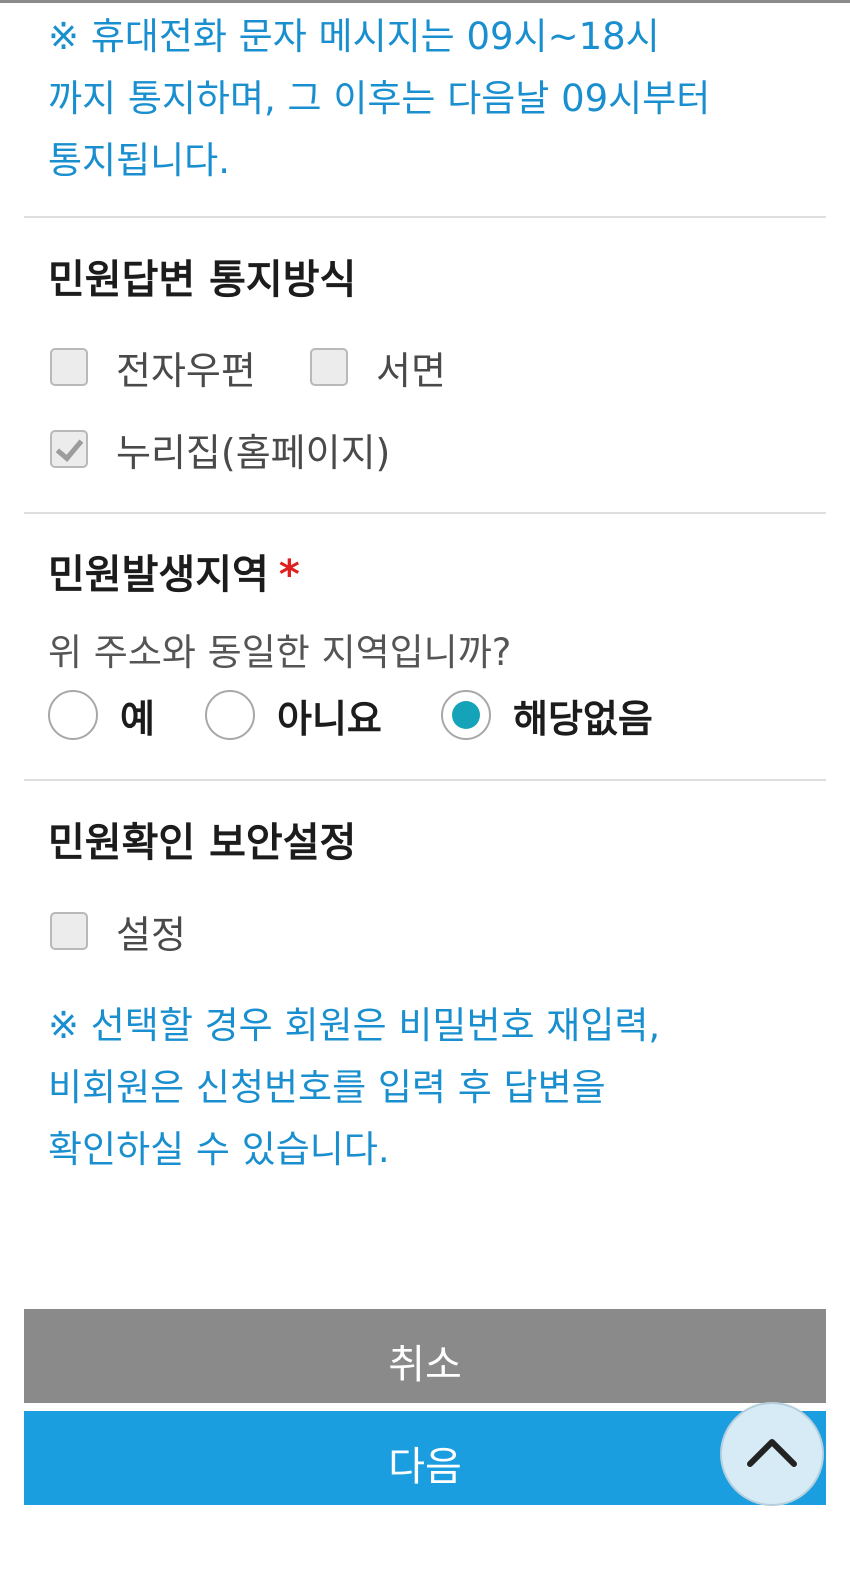 The width and height of the screenshot is (850, 1571). What do you see at coordinates (425, 1467) in the screenshot?
I see `next-label: 다음` at bounding box center [425, 1467].